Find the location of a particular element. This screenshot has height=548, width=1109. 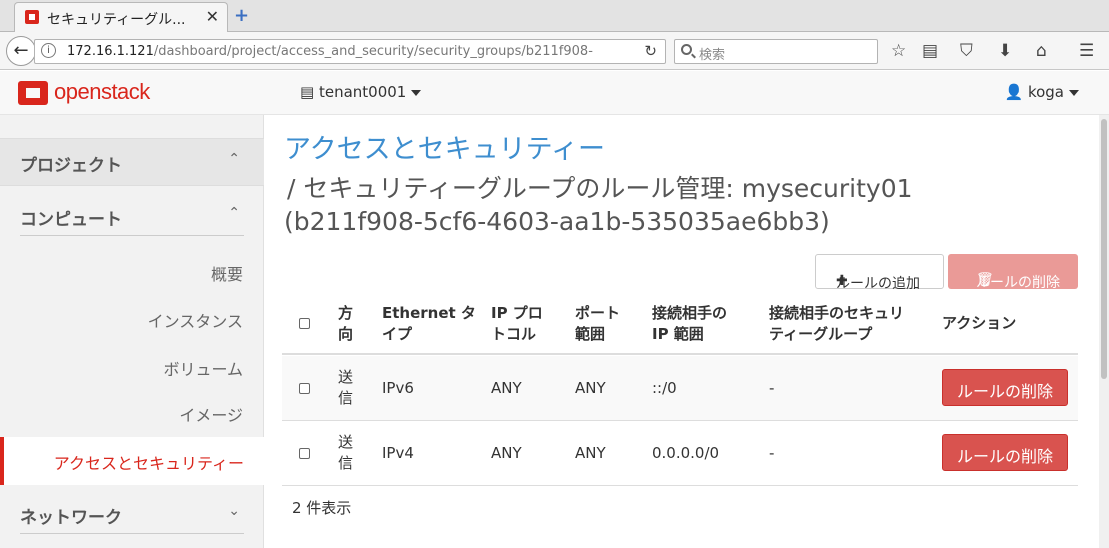

search-icon is located at coordinates (686, 49).